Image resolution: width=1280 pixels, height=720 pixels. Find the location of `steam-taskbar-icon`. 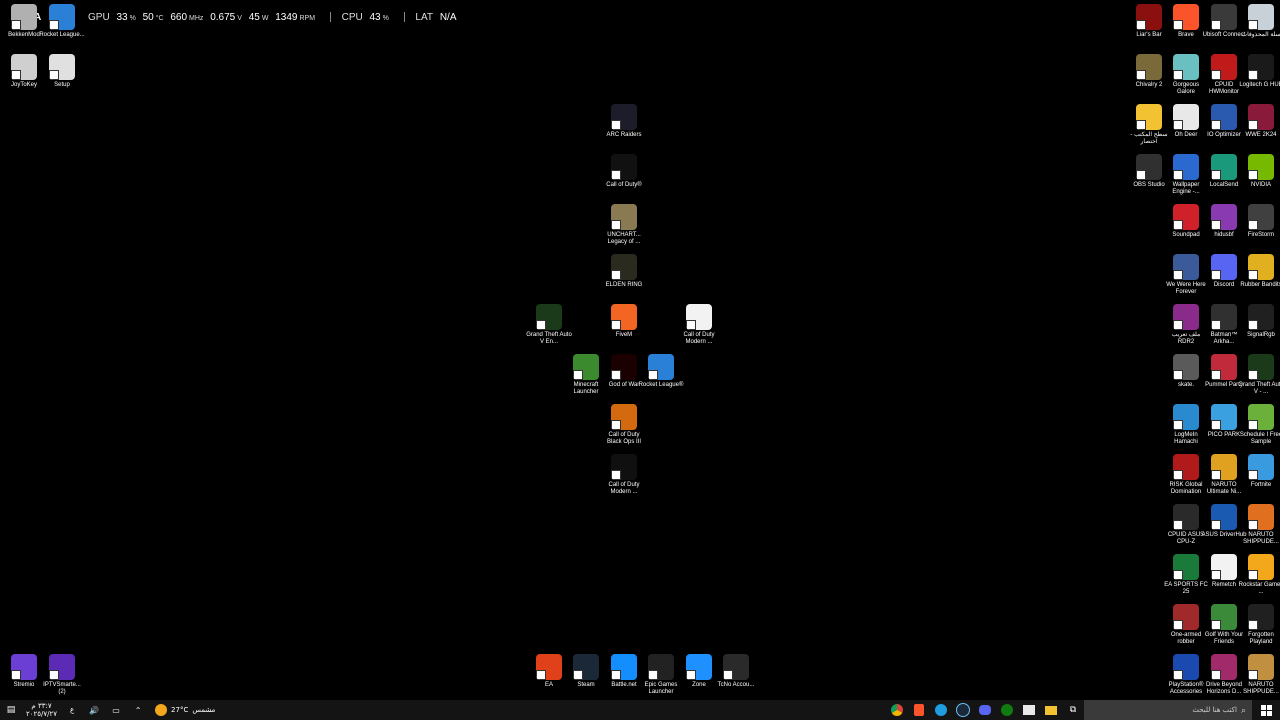

steam-taskbar-icon is located at coordinates (963, 710).